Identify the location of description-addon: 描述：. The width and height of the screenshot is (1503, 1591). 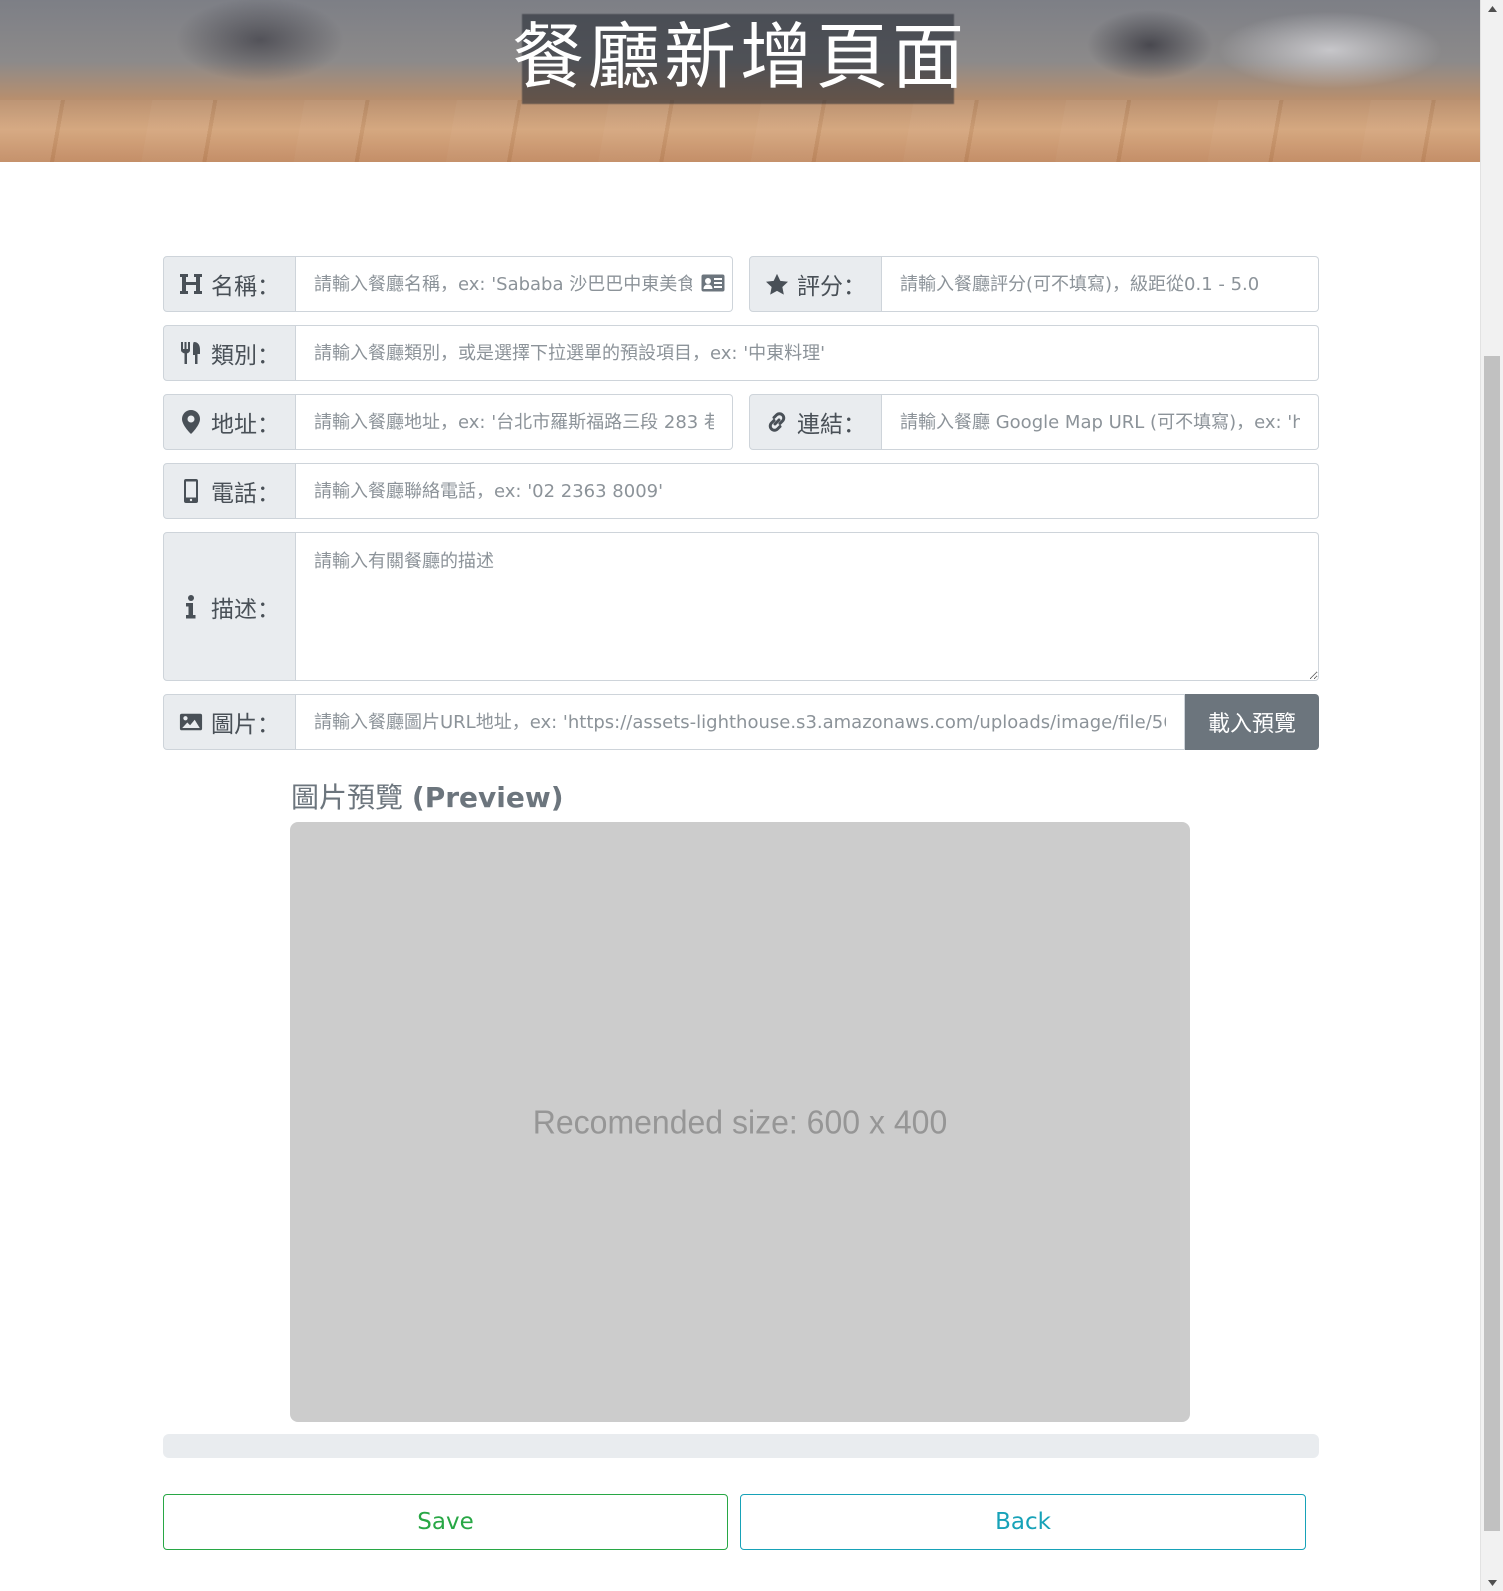
(229, 606).